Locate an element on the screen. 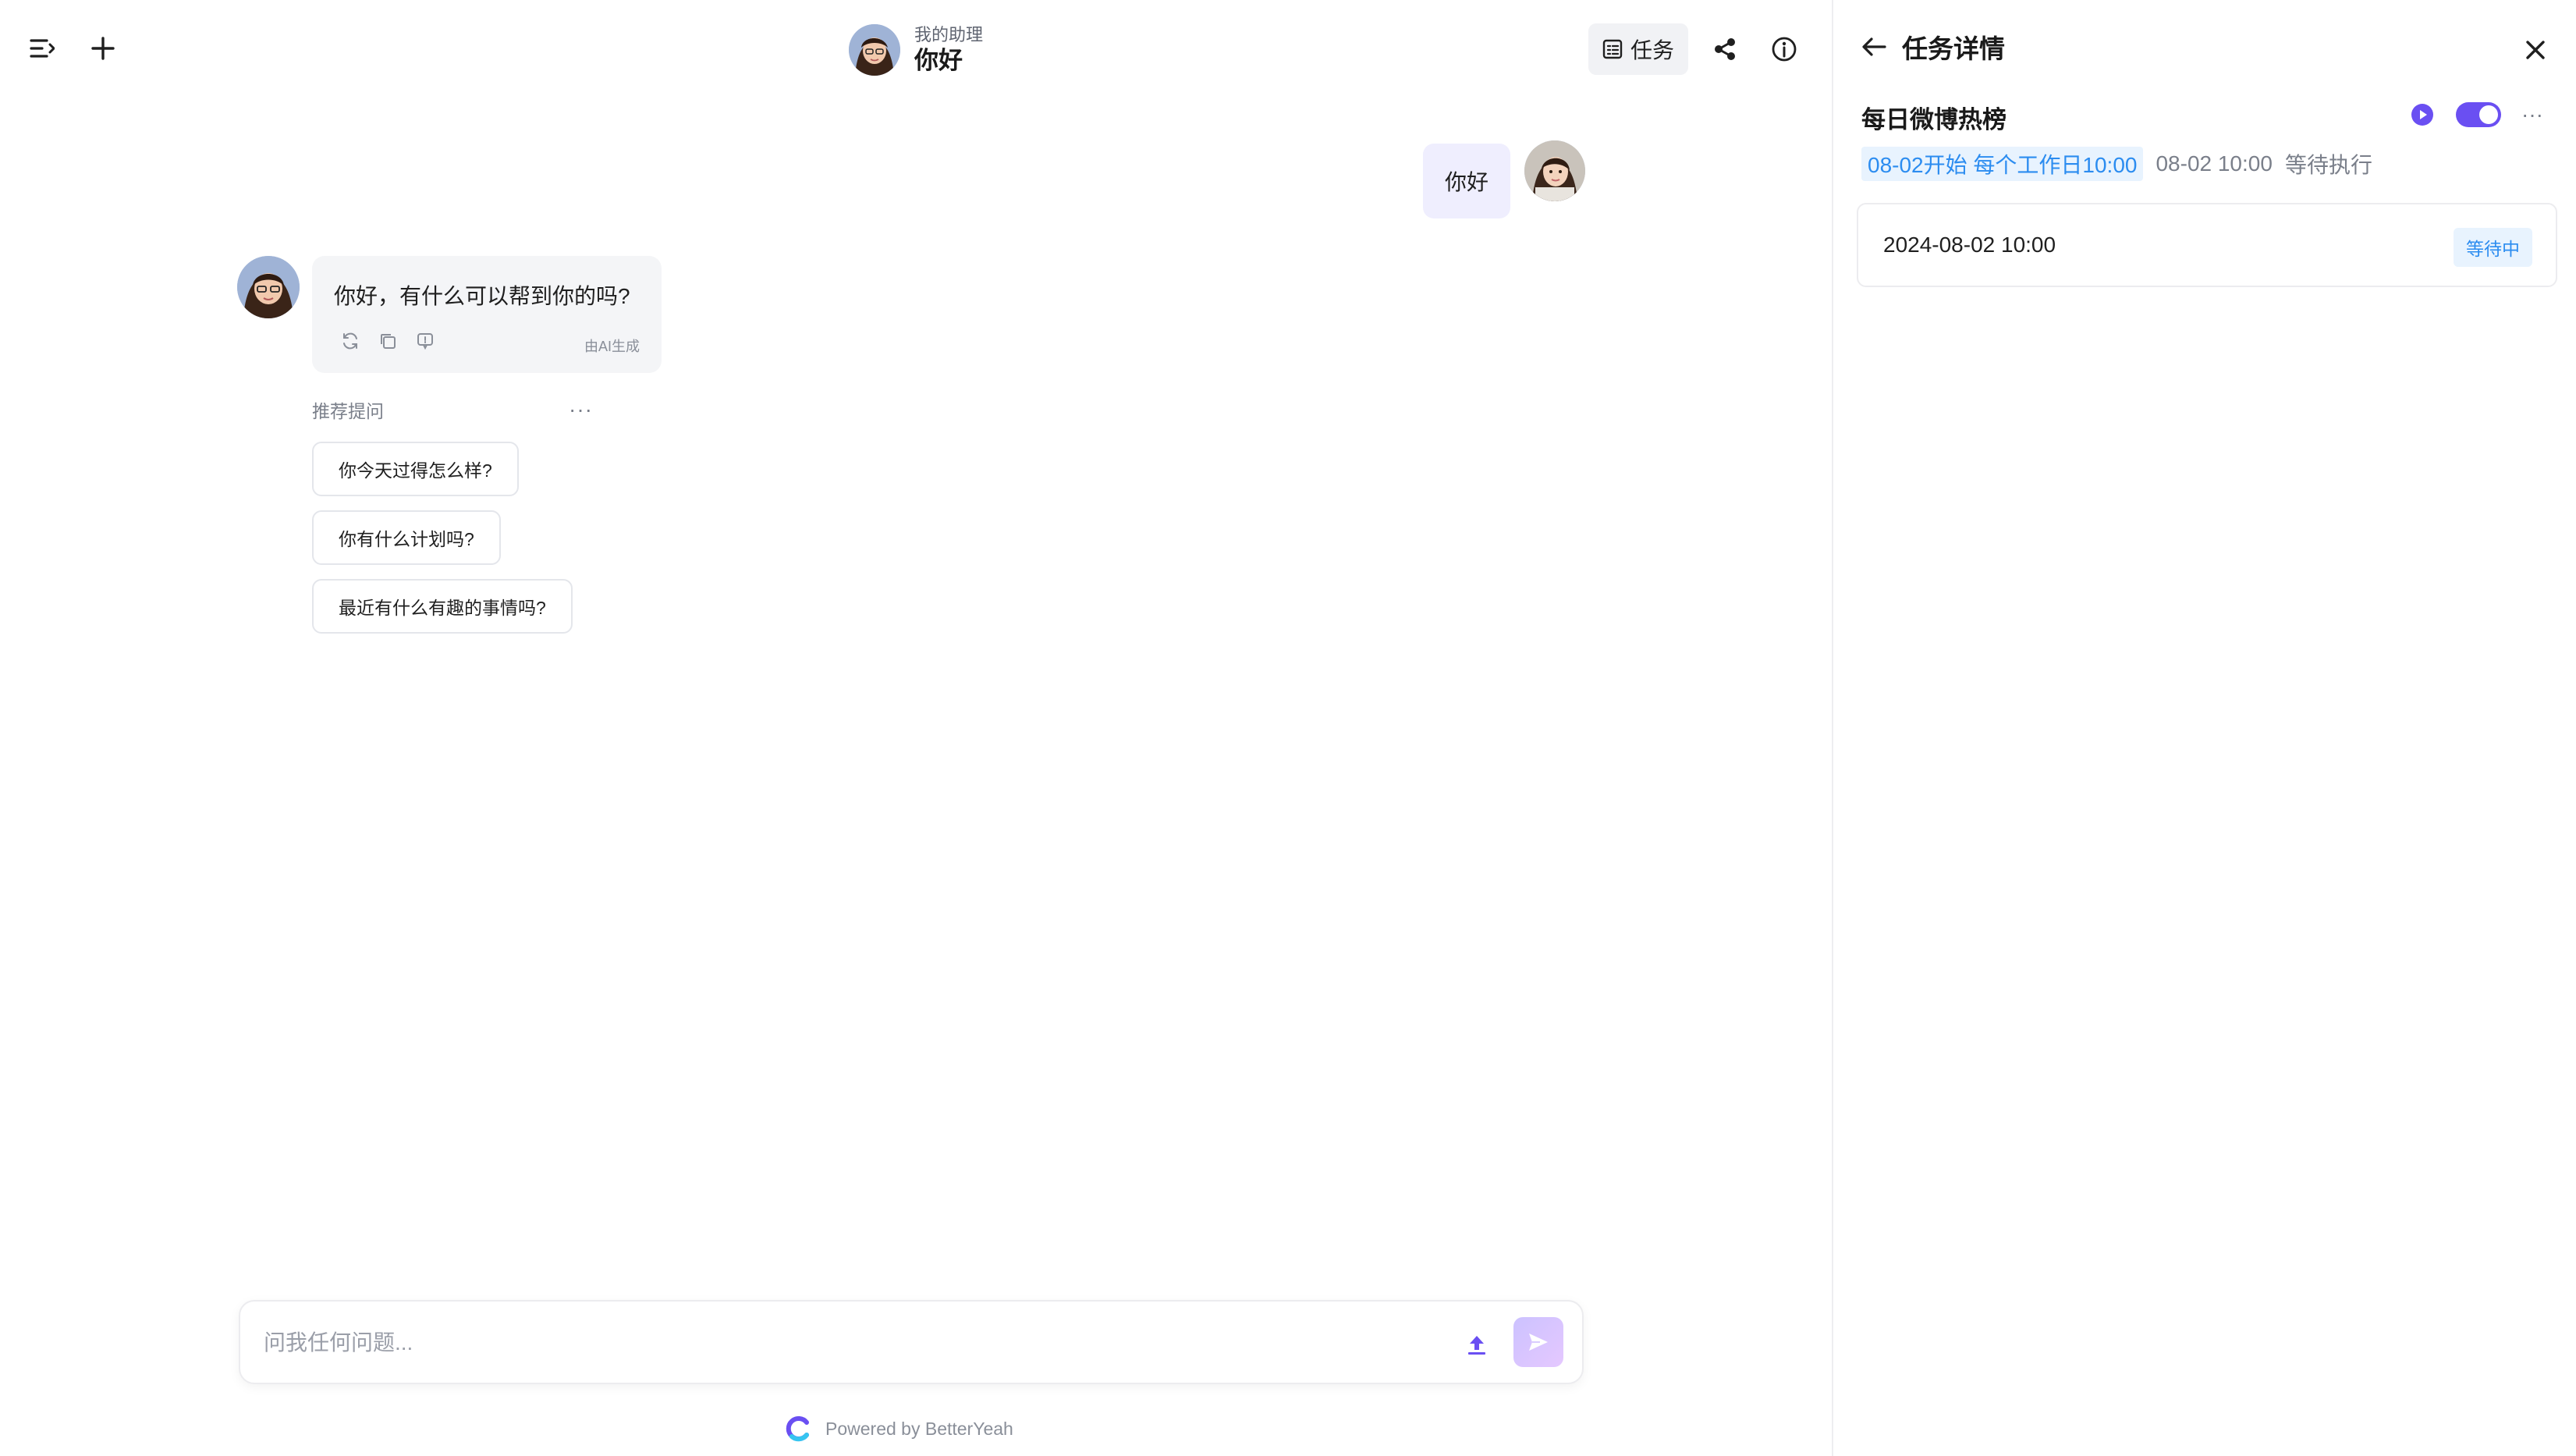  bot-message-text: 你好，有什么可以帮到你的吗? is located at coordinates (482, 296).